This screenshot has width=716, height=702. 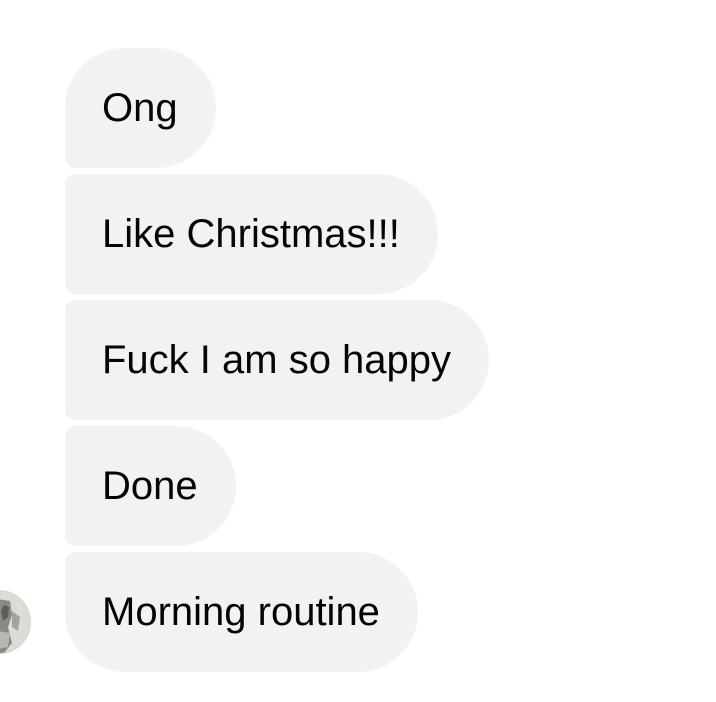 I want to click on message-text: Like Christmas!!!, so click(x=251, y=234).